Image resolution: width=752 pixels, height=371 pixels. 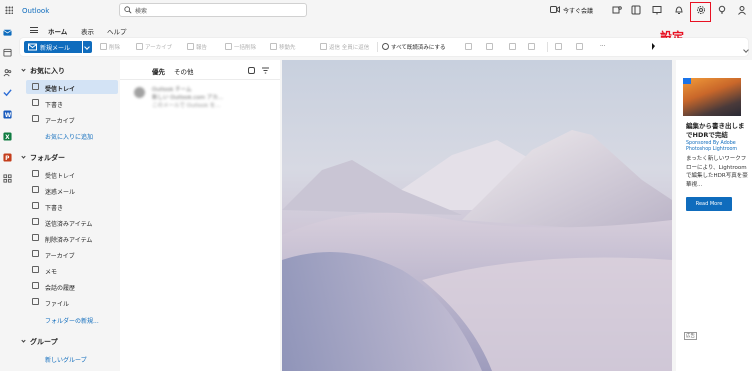 I want to click on svg-text: W, so click(x=8, y=116).